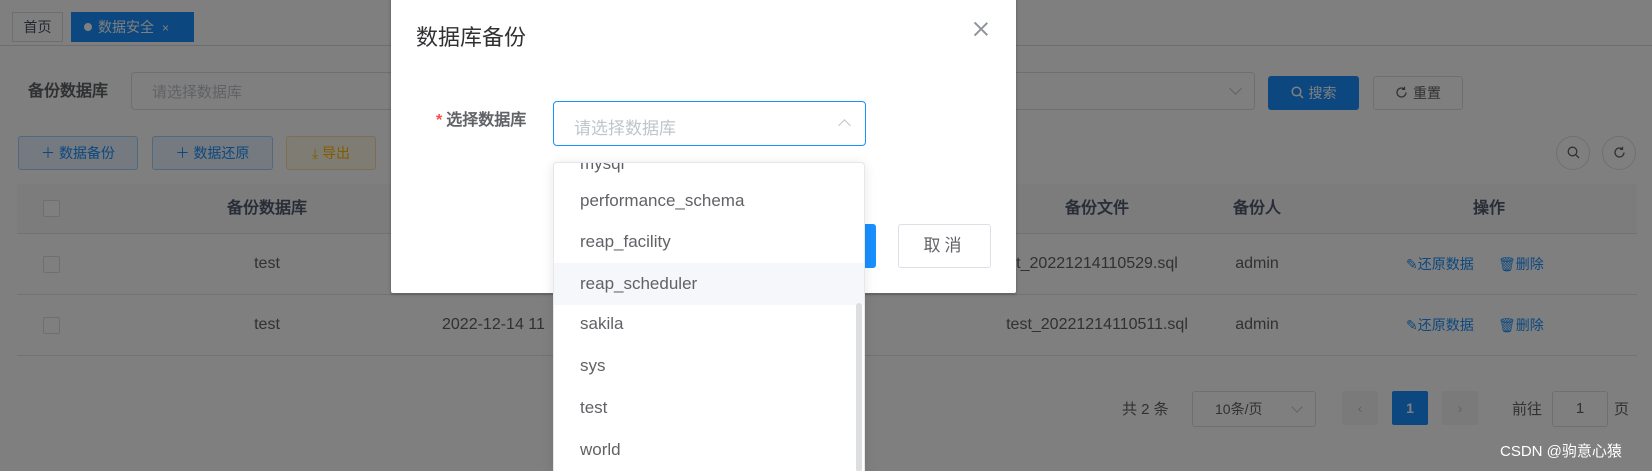  I want to click on dropdown-option: sakila, so click(709, 324).